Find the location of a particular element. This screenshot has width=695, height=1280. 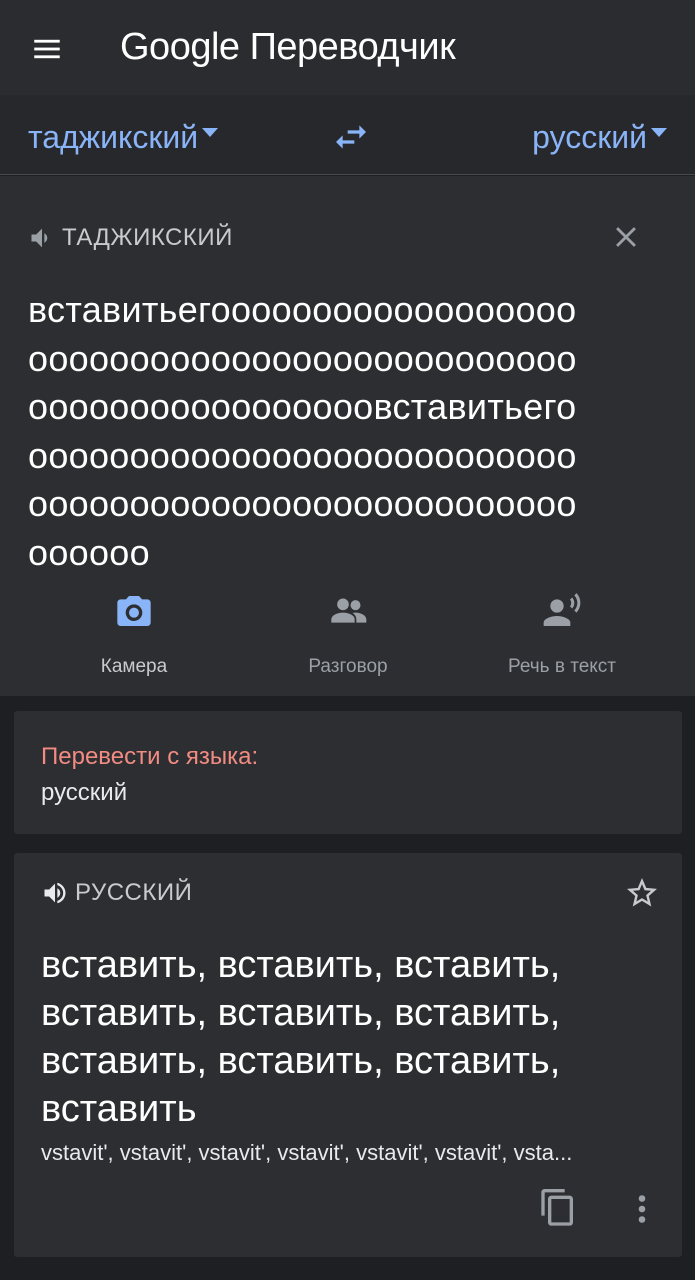

target-language-selector: русский is located at coordinates (599, 137).